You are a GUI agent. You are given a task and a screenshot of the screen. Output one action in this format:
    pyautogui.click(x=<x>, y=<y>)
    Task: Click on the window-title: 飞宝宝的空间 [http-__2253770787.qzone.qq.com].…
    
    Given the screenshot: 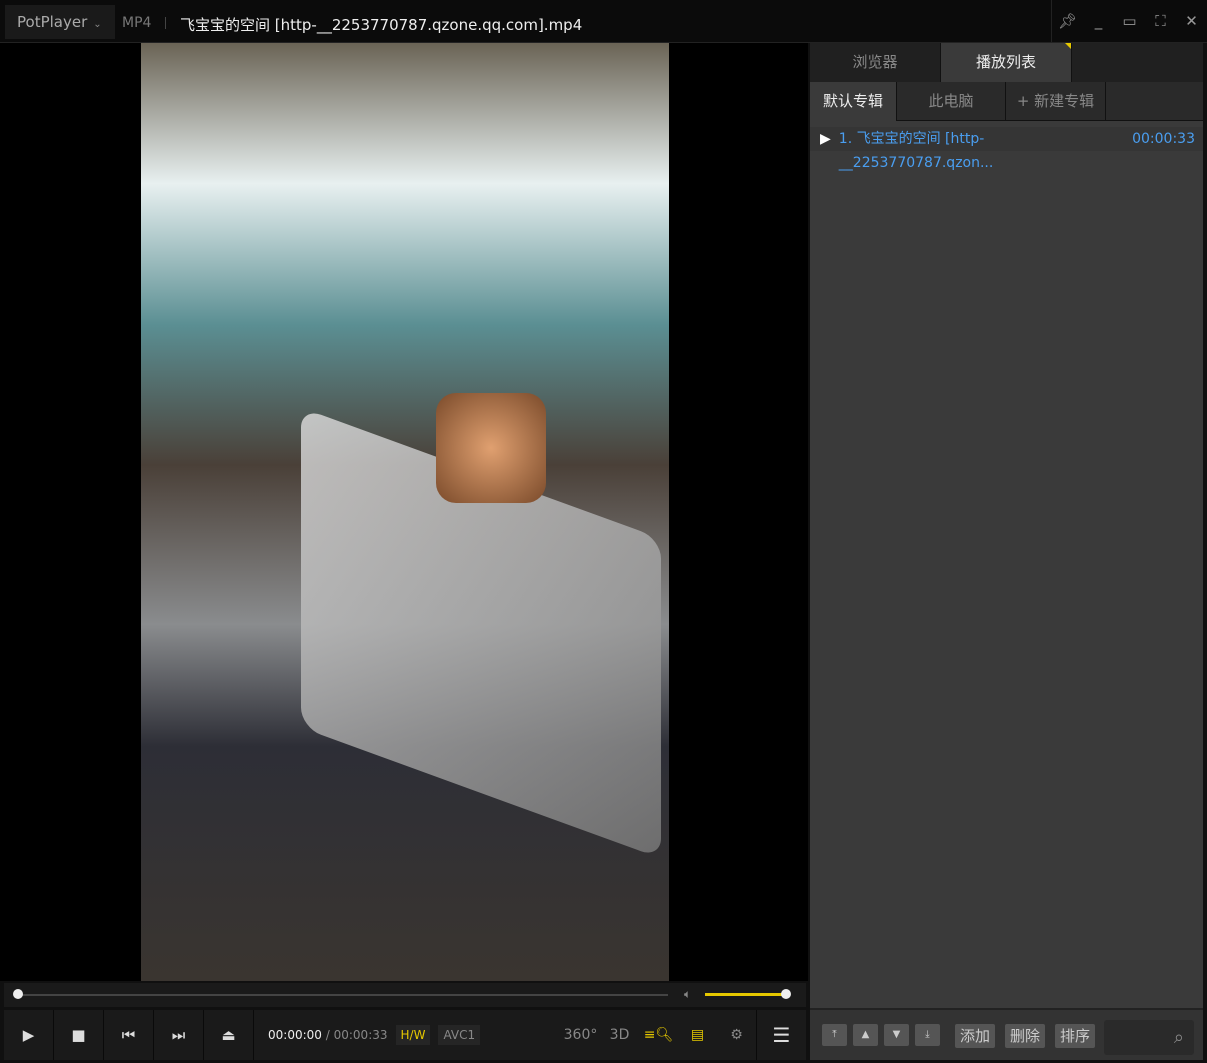 What is the action you would take?
    pyautogui.click(x=381, y=25)
    